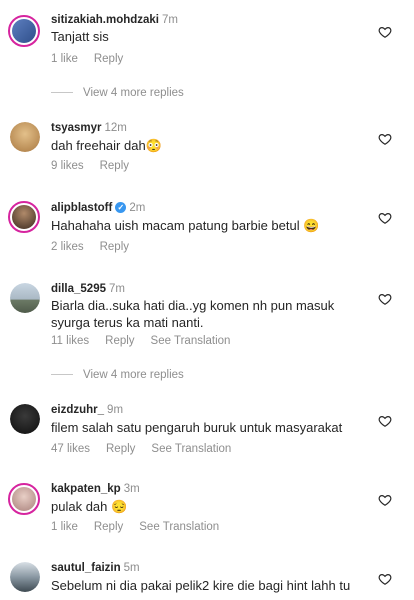 This screenshot has height=600, width=414. What do you see at coordinates (115, 410) in the screenshot?
I see `comment-time: 9m` at bounding box center [115, 410].